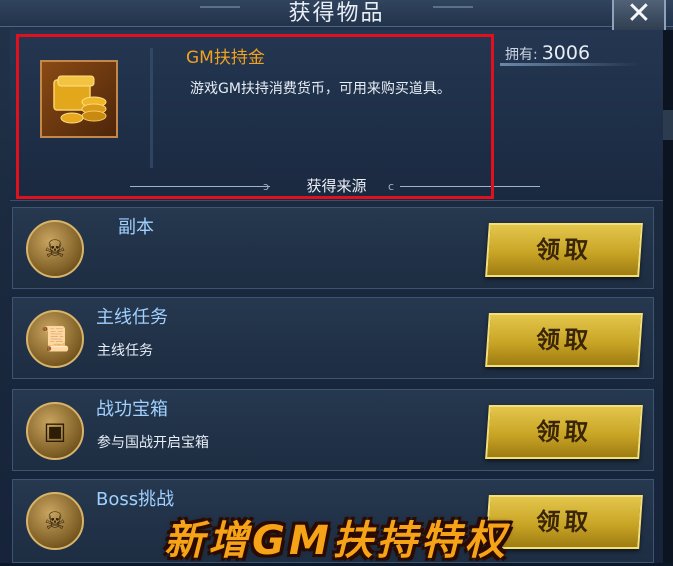 The width and height of the screenshot is (673, 566). I want to click on source-title-label: 主线任务, so click(132, 317).